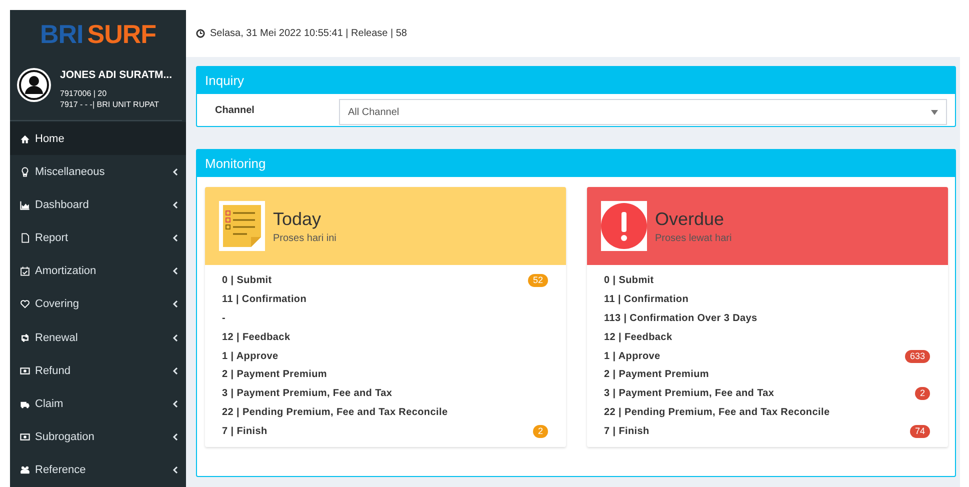 Image resolution: width=969 pixels, height=487 pixels. I want to click on avatar-icon, so click(34, 84).